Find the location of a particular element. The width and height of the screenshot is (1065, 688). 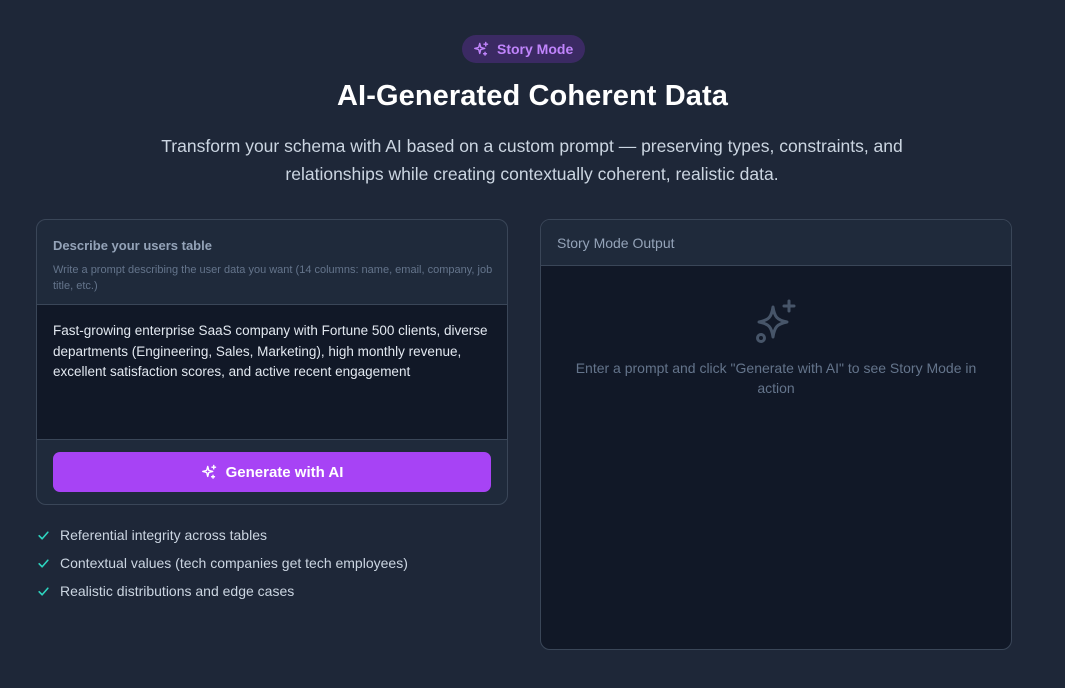

story-mode-badge: Story Mode is located at coordinates (524, 49).